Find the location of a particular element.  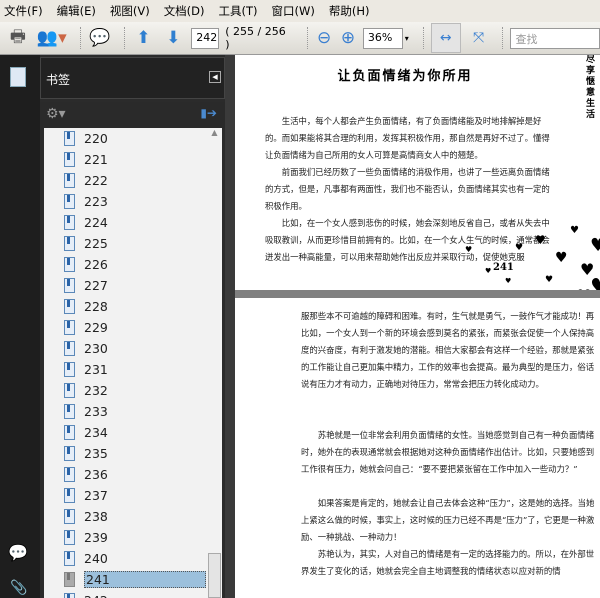

bookmark-scrollbar: ▲ is located at coordinates (214, 363).